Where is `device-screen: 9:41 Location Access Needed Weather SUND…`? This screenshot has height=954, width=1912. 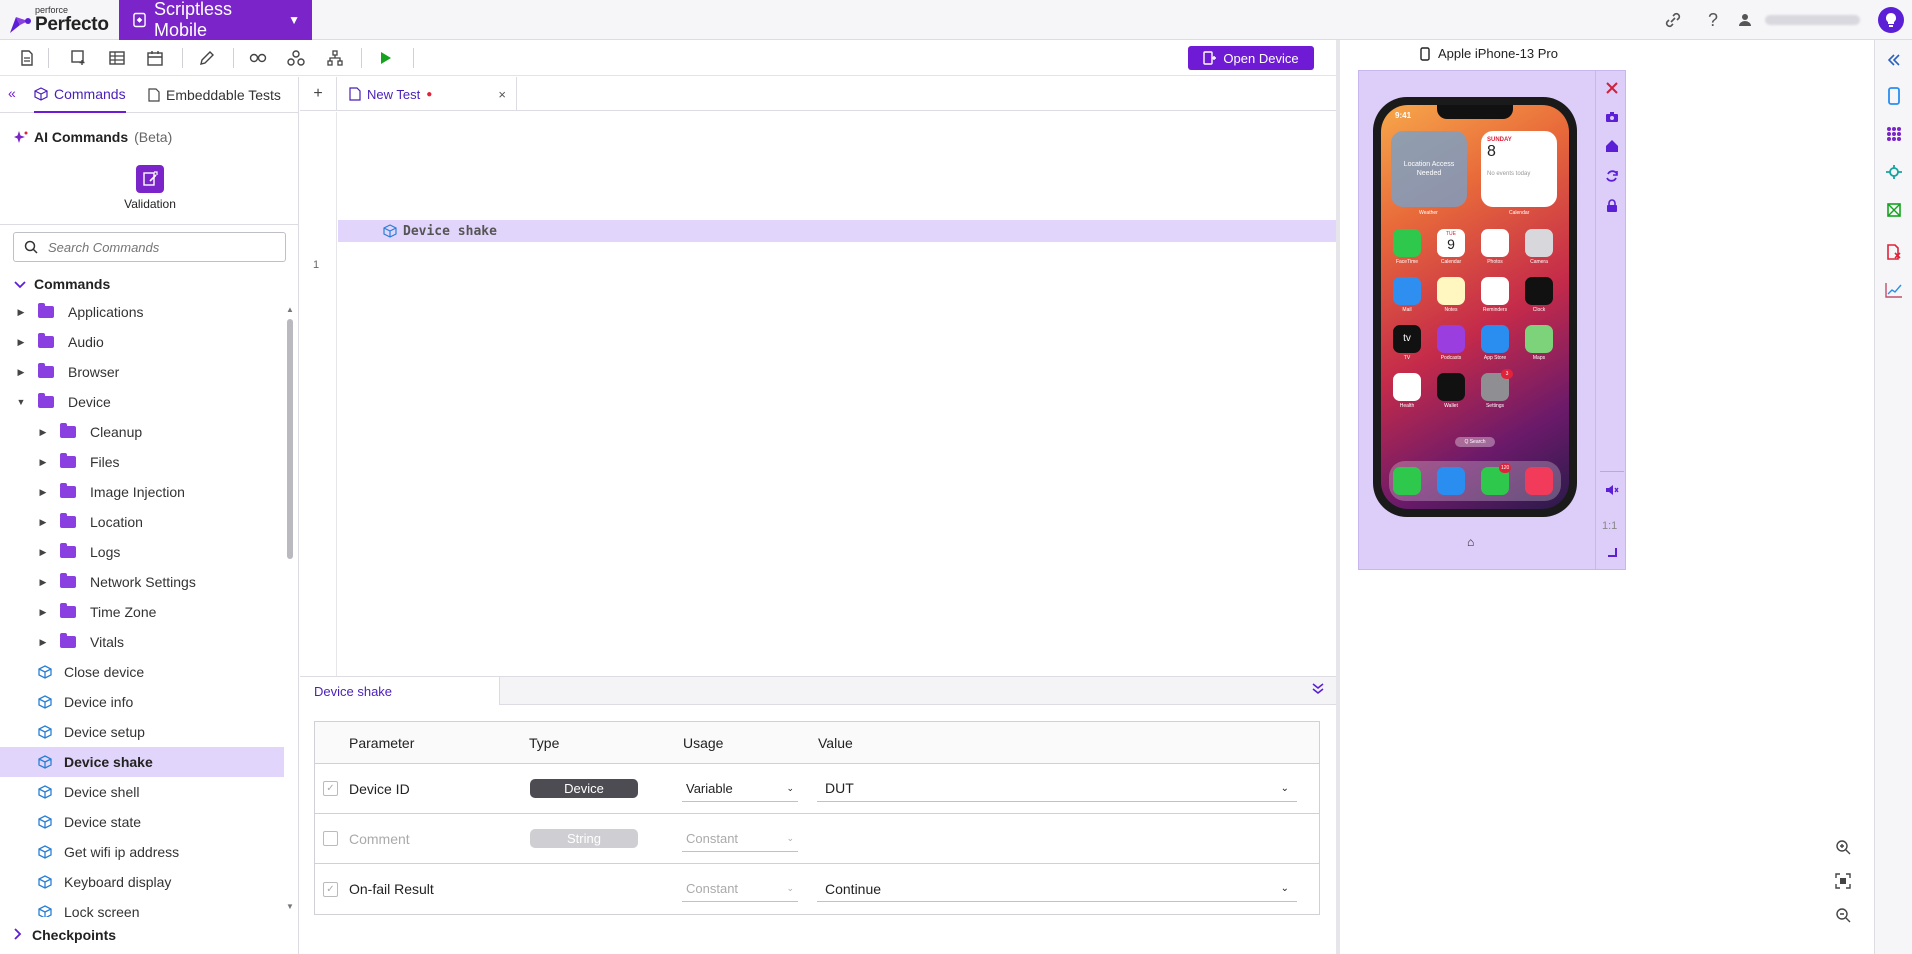 device-screen: 9:41 Location Access Needed Weather SUND… is located at coordinates (1475, 307).